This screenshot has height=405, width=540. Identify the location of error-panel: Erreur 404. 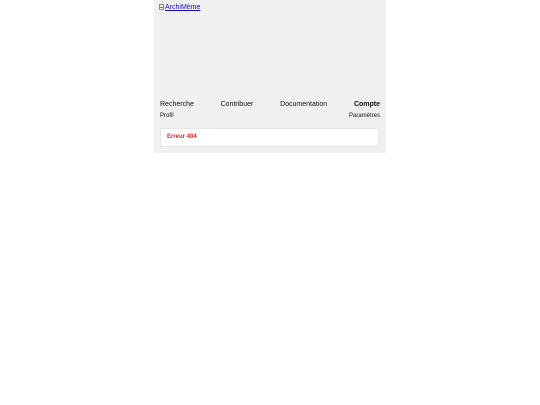
(269, 137).